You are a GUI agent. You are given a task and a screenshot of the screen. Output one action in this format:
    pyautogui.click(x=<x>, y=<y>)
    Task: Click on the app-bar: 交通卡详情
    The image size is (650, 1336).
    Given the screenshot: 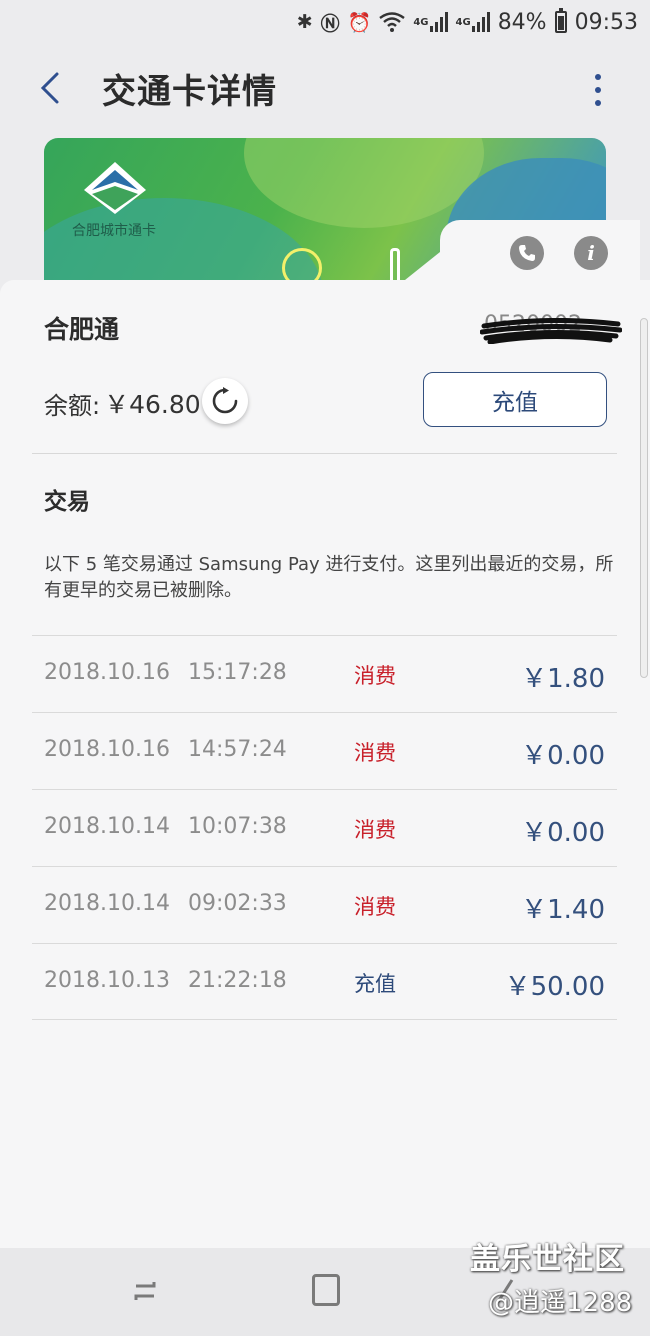 What is the action you would take?
    pyautogui.click(x=325, y=88)
    